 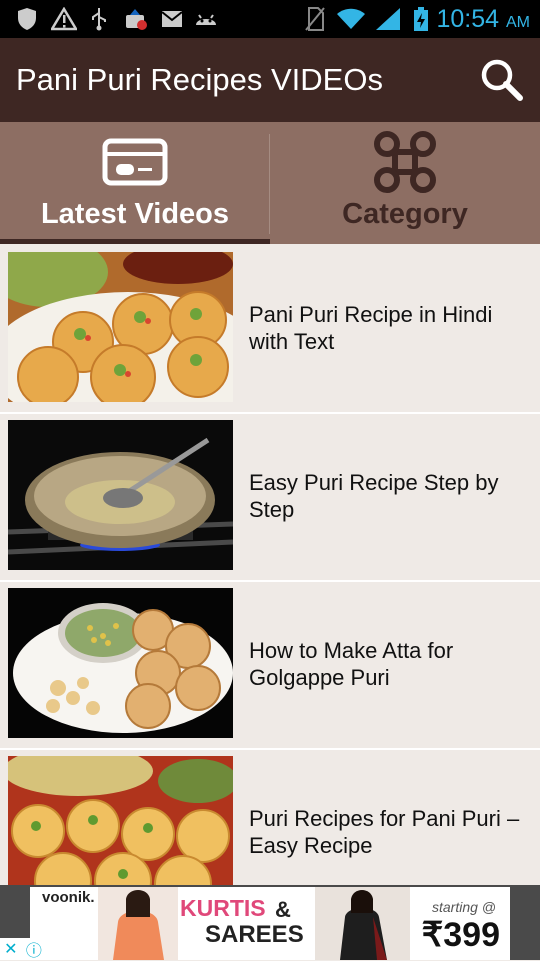 I want to click on mail-icon, so click(x=172, y=19).